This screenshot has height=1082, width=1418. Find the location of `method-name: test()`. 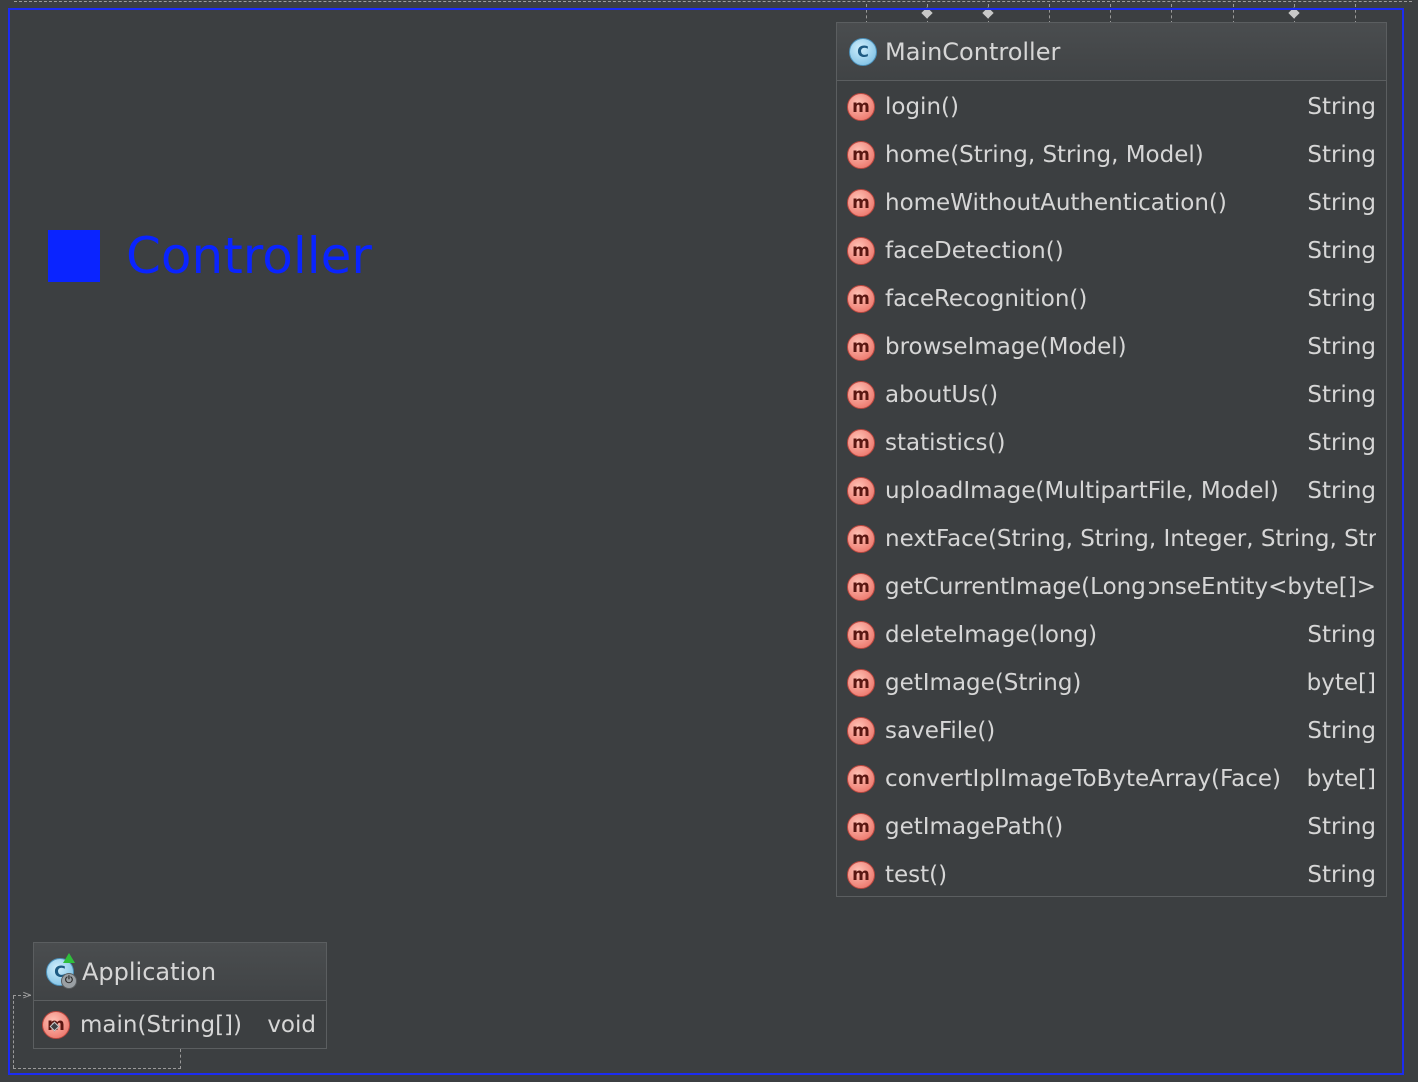

method-name: test() is located at coordinates (916, 875).